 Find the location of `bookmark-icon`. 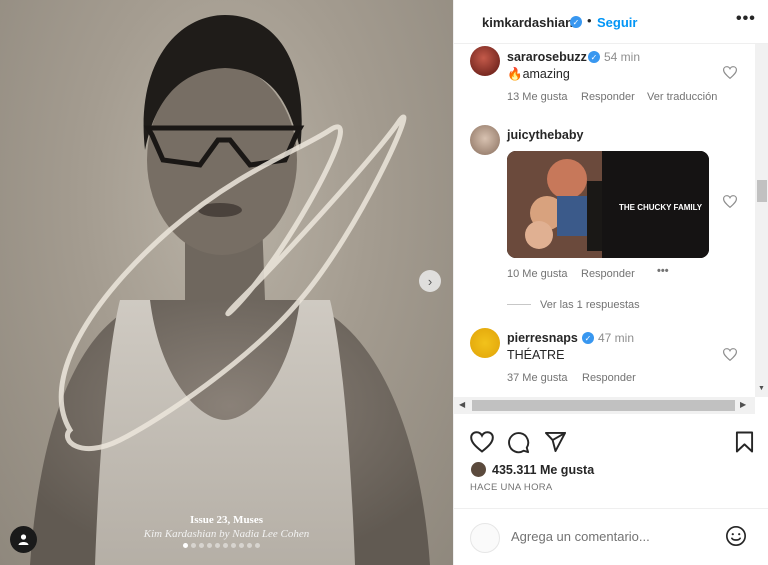

bookmark-icon is located at coordinates (744, 442).